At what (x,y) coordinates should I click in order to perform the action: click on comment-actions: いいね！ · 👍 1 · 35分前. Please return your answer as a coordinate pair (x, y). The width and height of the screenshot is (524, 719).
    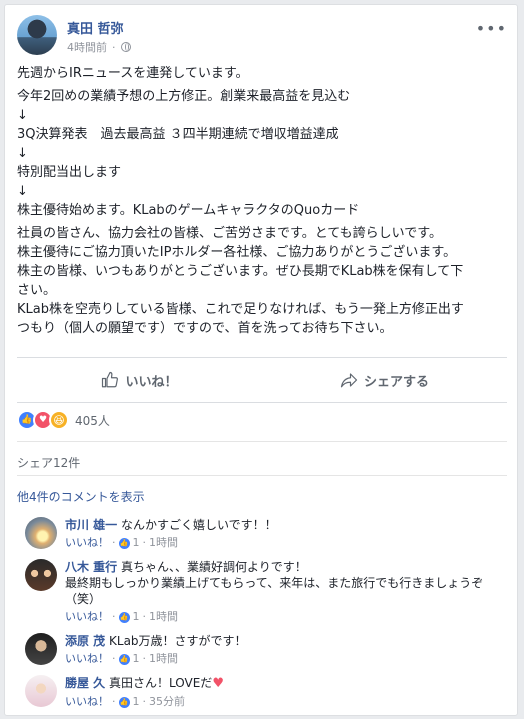
    Looking at the image, I should click on (125, 702).